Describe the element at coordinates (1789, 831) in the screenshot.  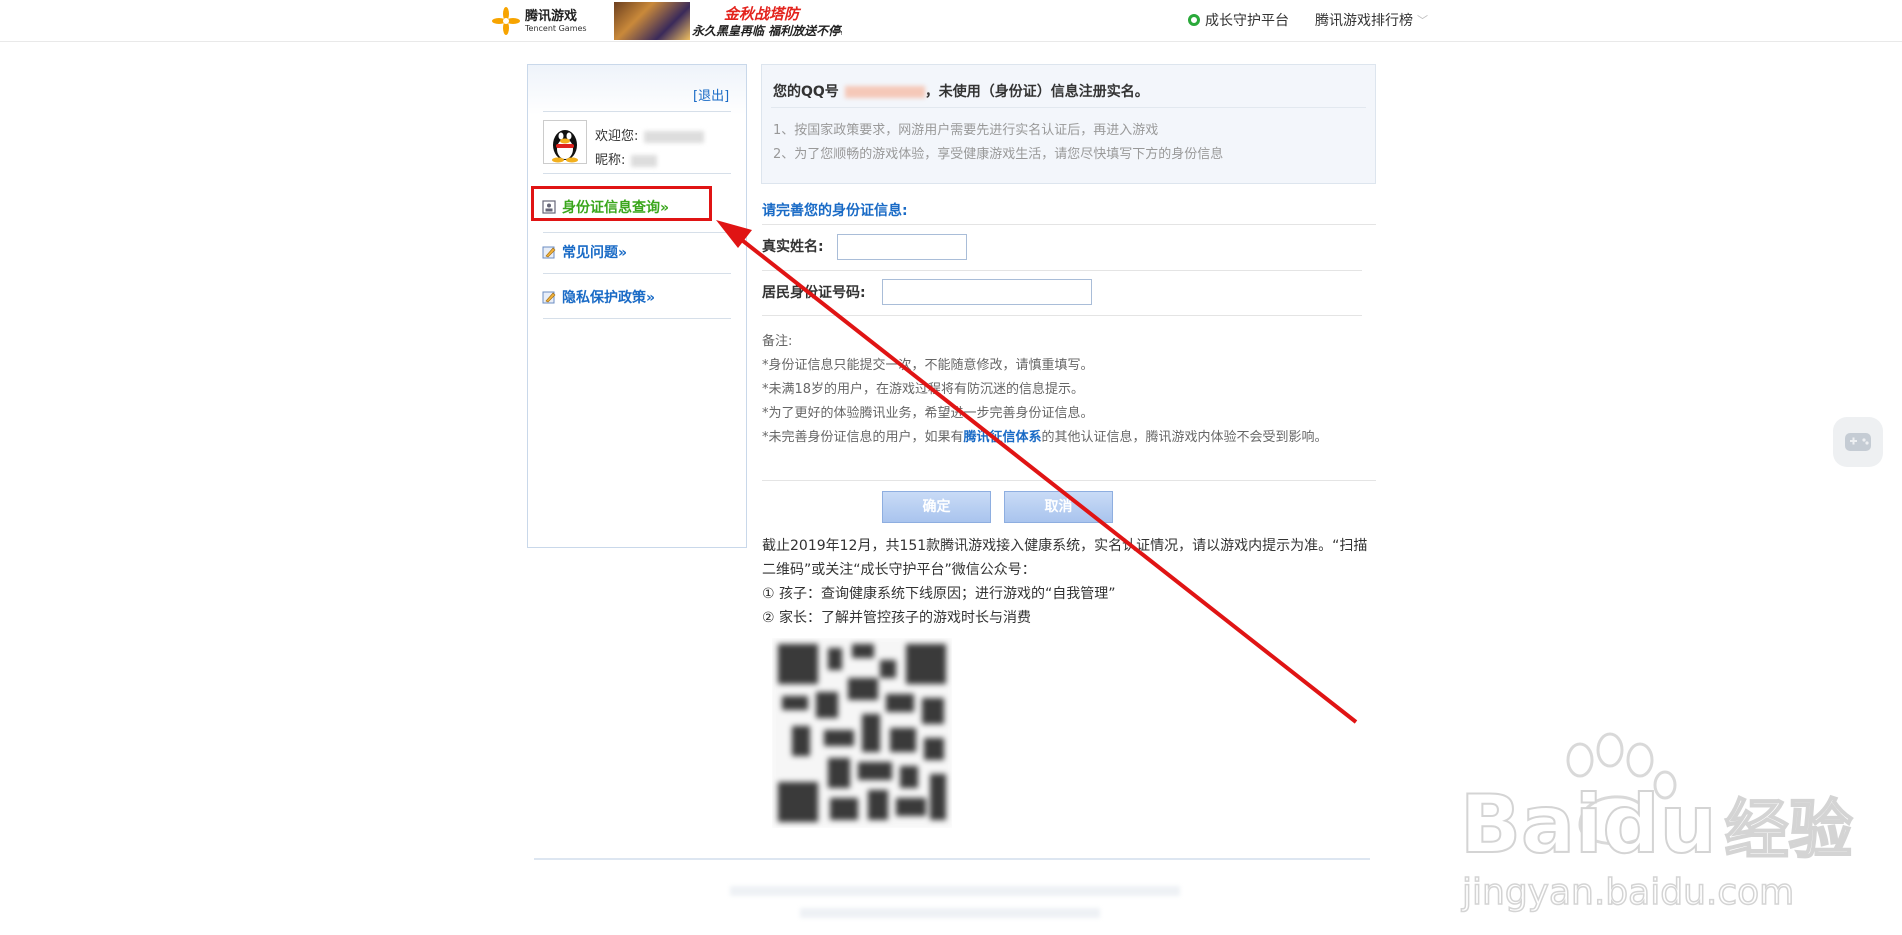
I see `watermark-cn: 经验` at that location.